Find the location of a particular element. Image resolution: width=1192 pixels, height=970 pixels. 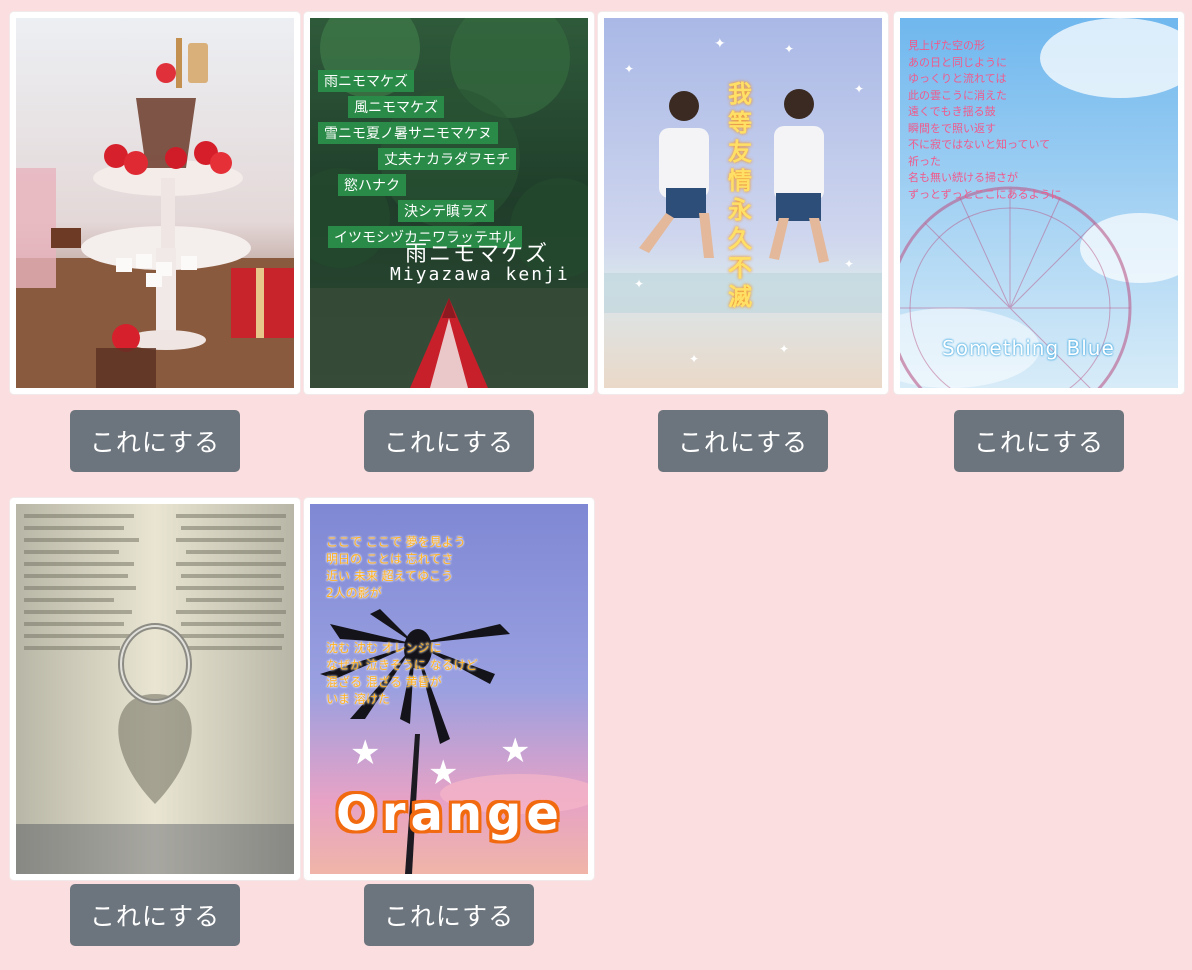

poster-subtitle: Miyazawa kenji is located at coordinates (480, 274).